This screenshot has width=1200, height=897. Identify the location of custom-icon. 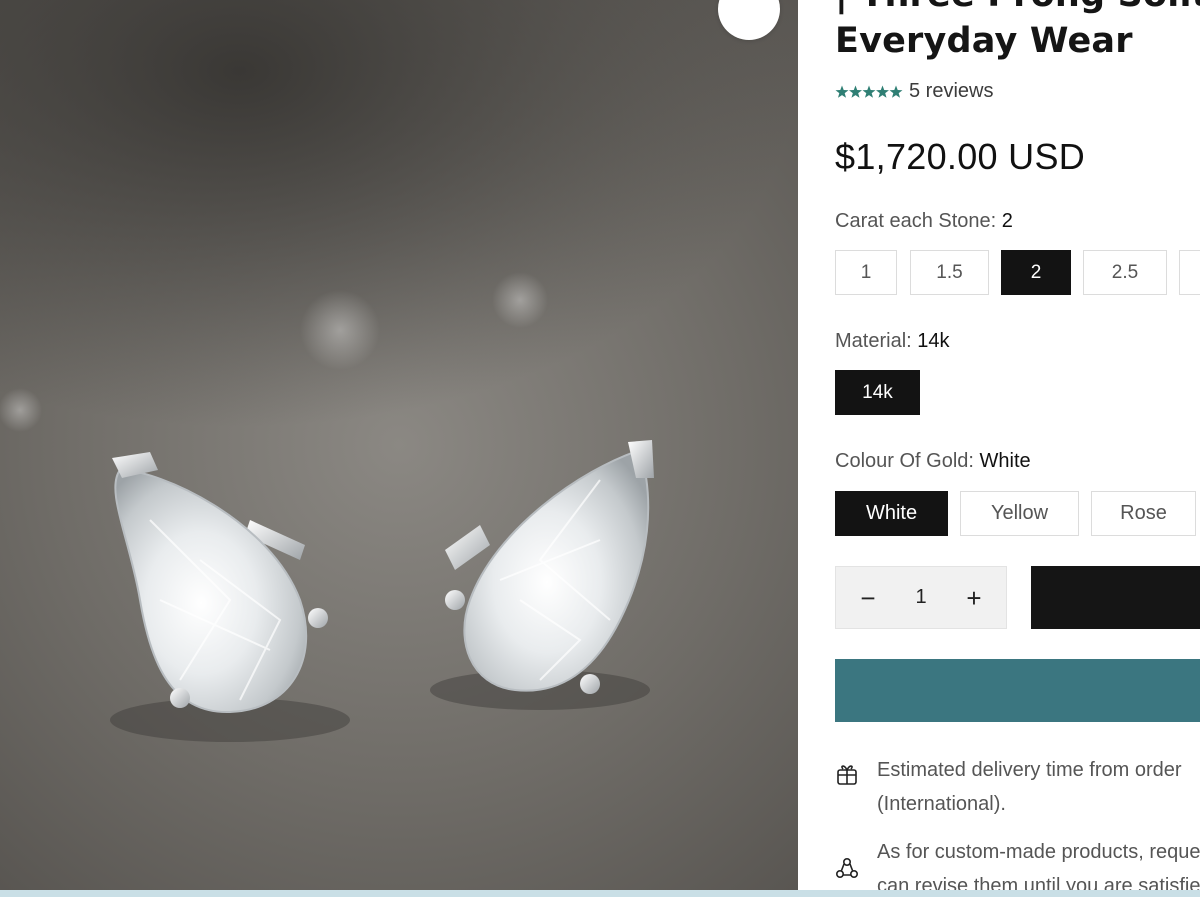
(856, 862).